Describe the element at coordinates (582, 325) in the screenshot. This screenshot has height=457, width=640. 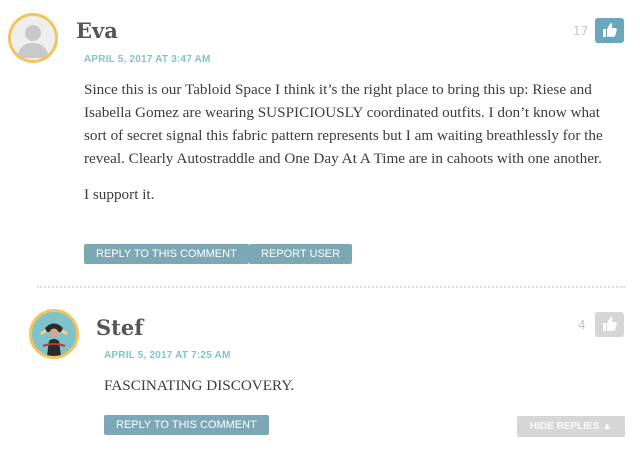
I see `like-count: 4` at that location.